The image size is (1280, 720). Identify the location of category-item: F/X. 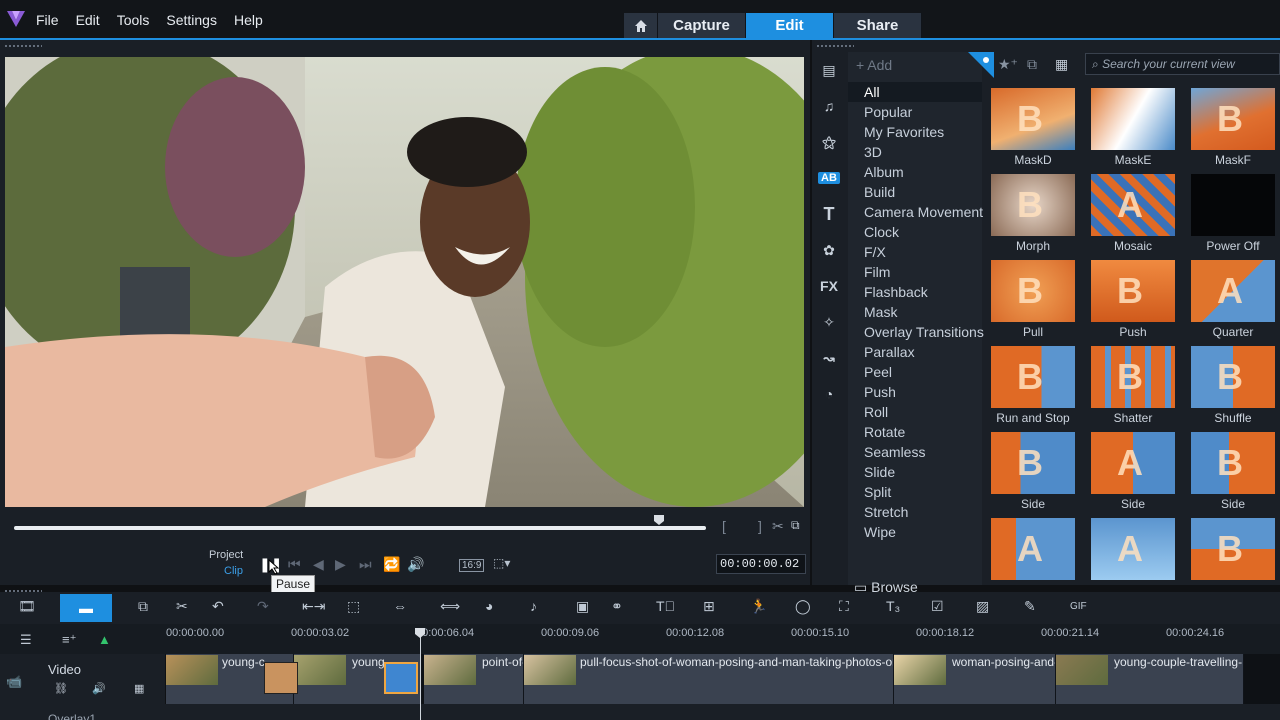
(915, 252).